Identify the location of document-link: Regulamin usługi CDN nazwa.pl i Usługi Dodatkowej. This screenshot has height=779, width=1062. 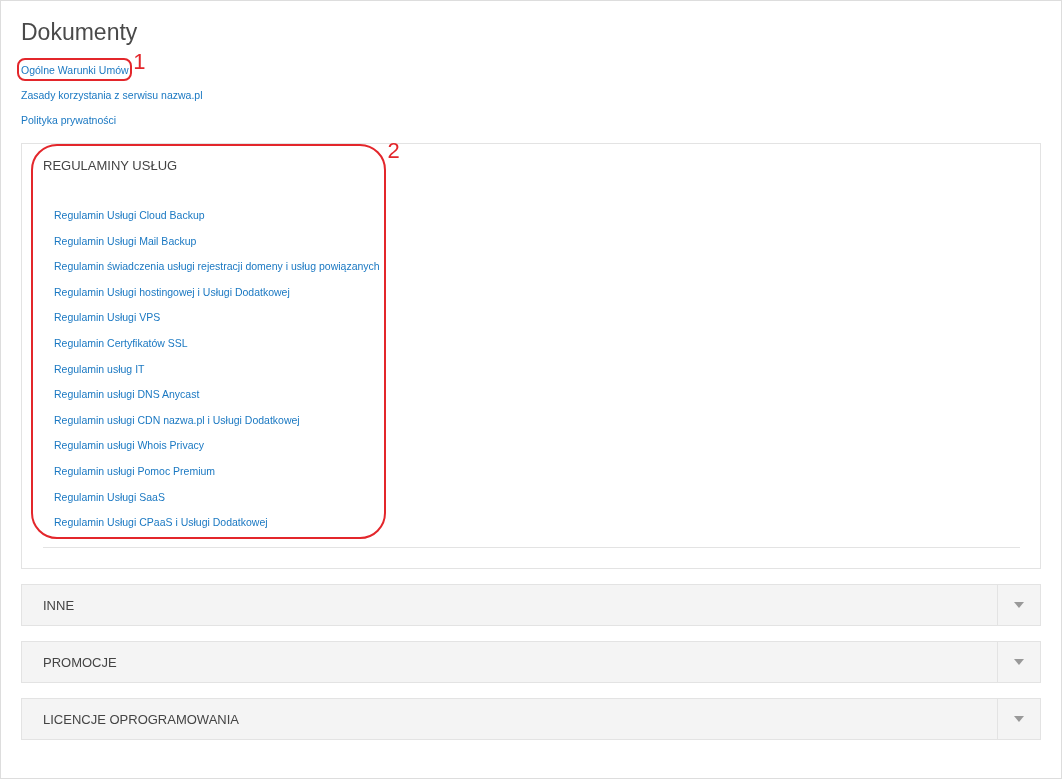
(177, 419).